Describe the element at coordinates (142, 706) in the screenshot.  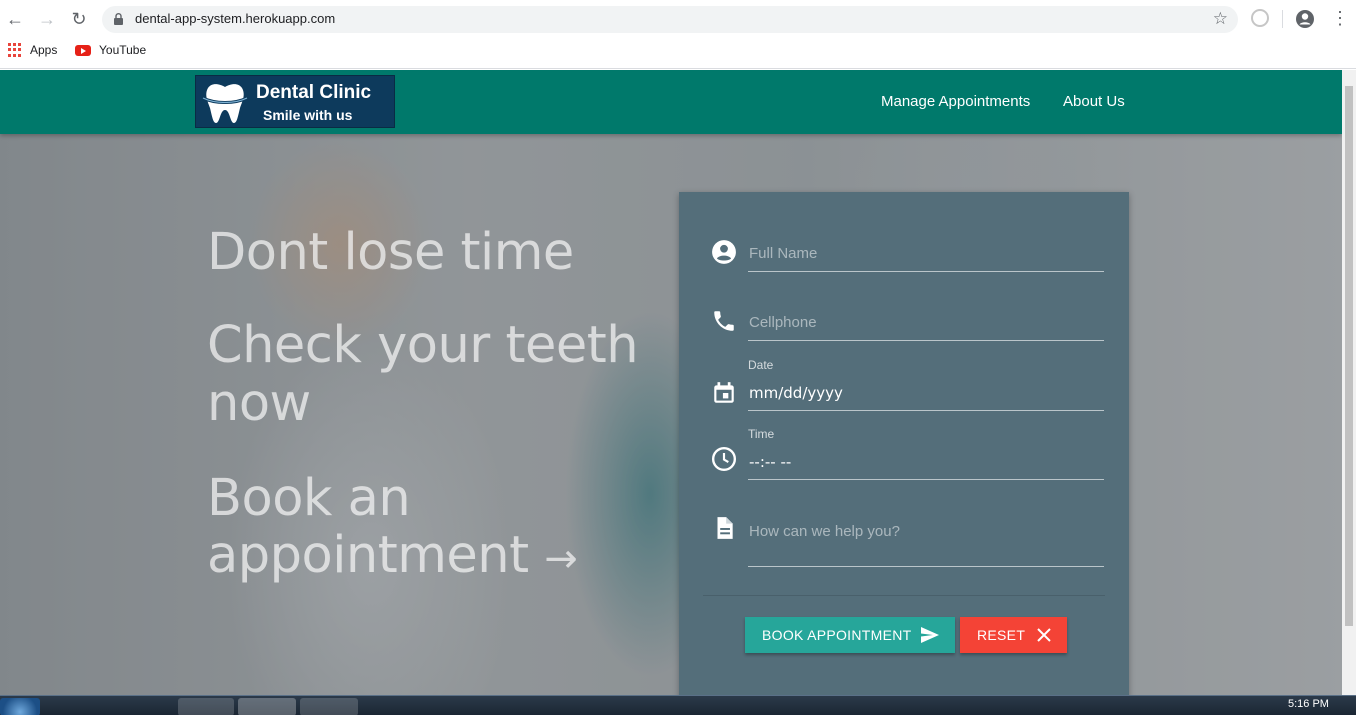
I see `taskbar-media-icon` at that location.